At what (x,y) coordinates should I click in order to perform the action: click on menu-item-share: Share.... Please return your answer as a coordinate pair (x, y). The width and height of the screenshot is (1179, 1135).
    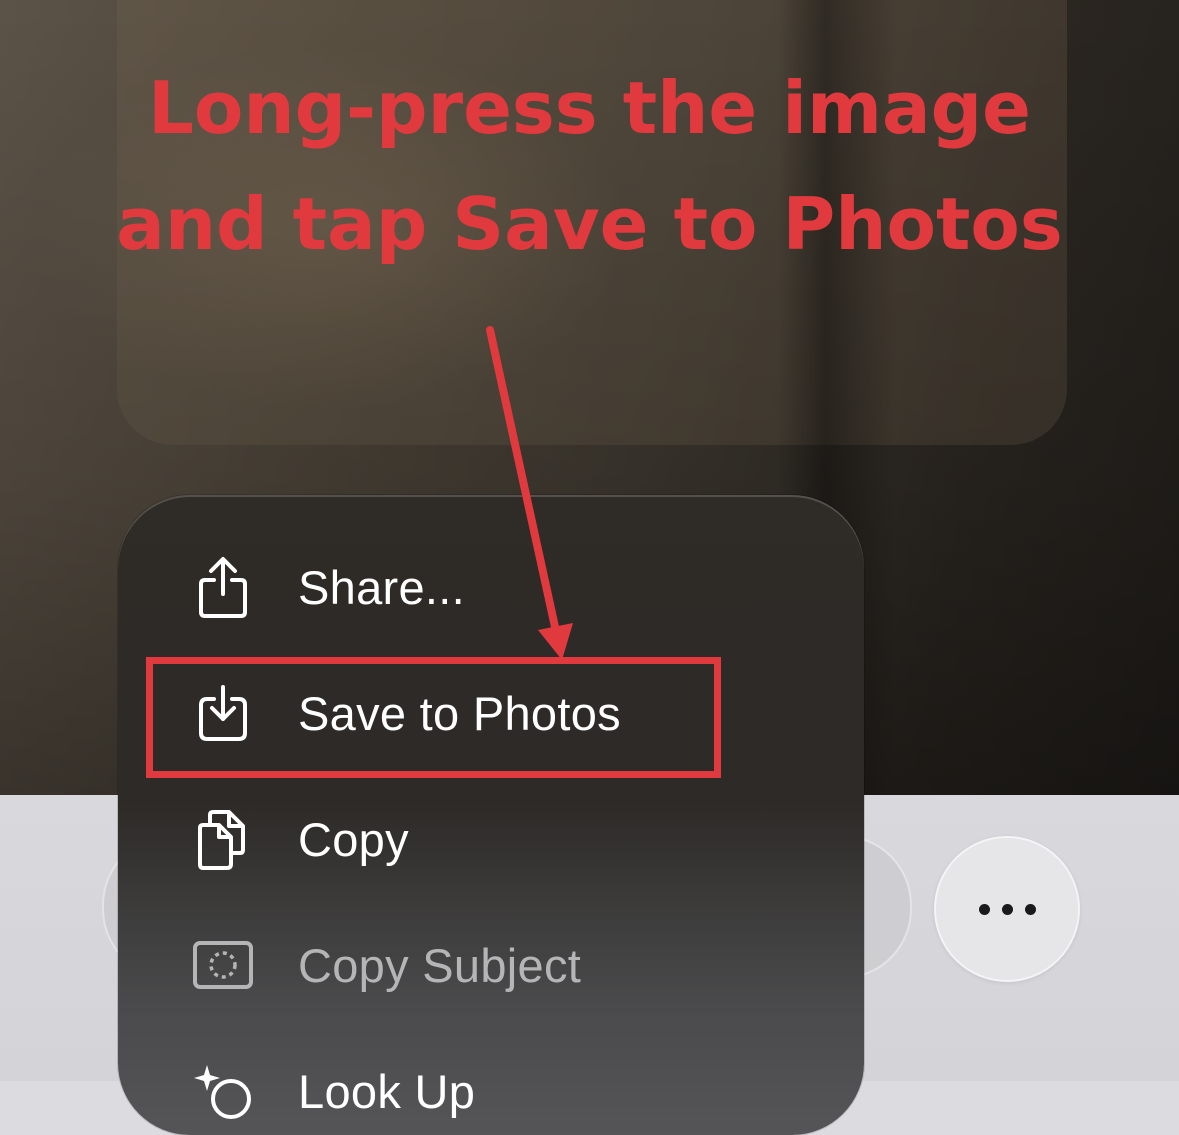
    Looking at the image, I should click on (491, 587).